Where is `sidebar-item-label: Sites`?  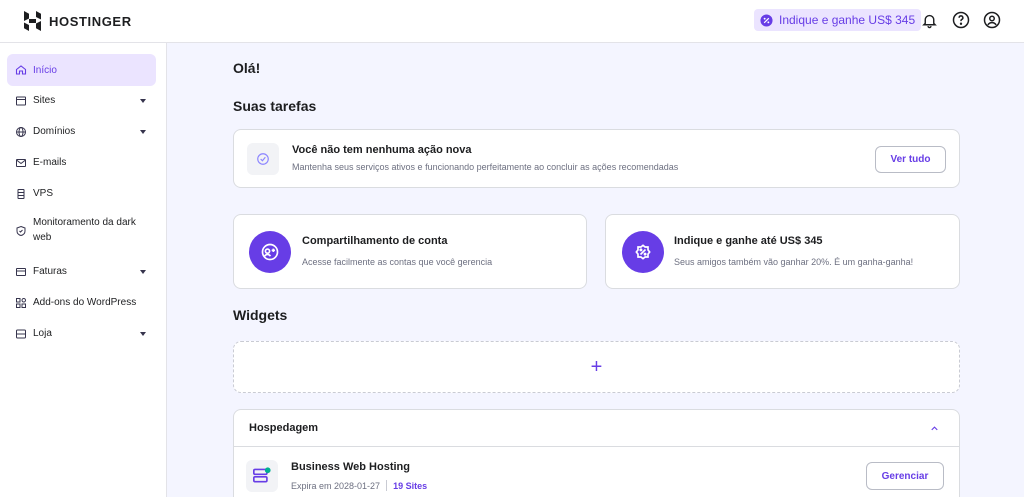
sidebar-item-label: Sites is located at coordinates (44, 100).